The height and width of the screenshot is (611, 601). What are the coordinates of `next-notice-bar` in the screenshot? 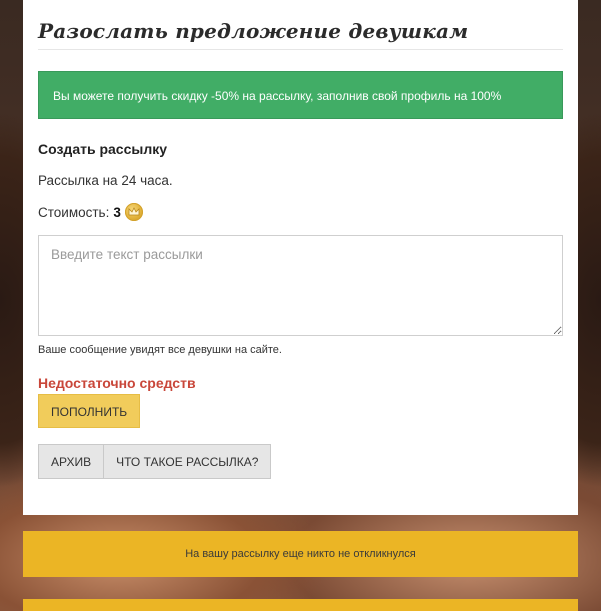 It's located at (300, 605).